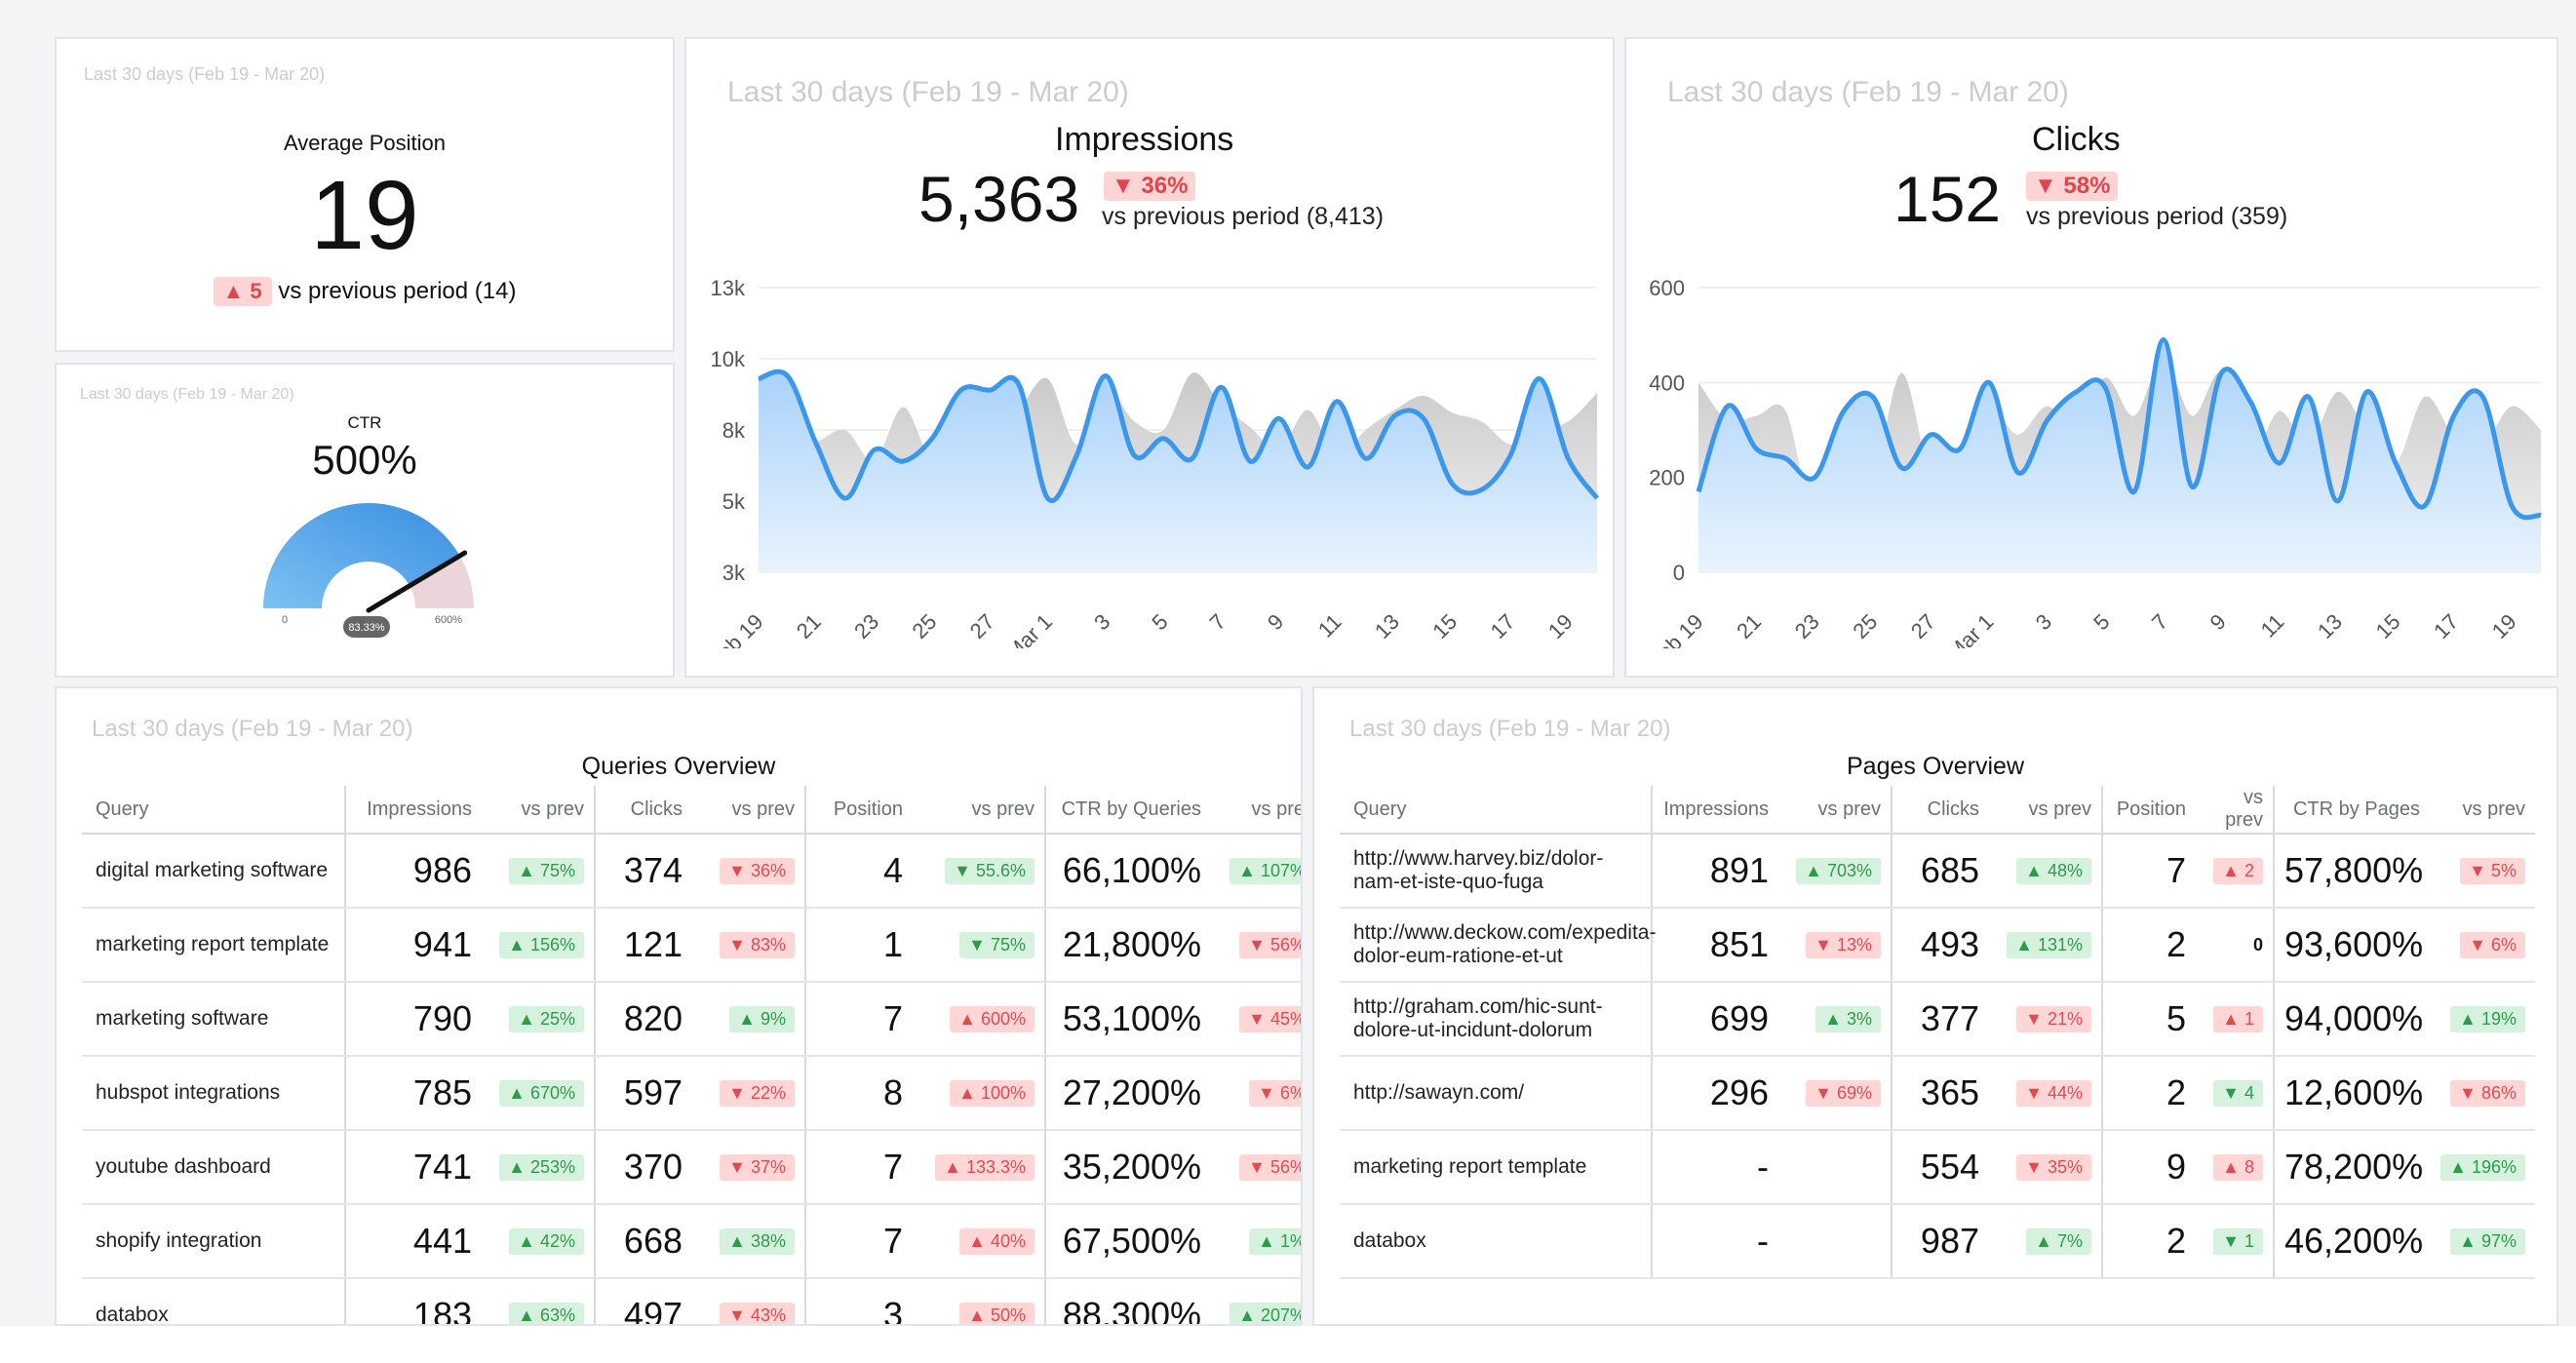 Image resolution: width=2576 pixels, height=1363 pixels. I want to click on ctr-change: ▼ 5%, so click(2482, 871).